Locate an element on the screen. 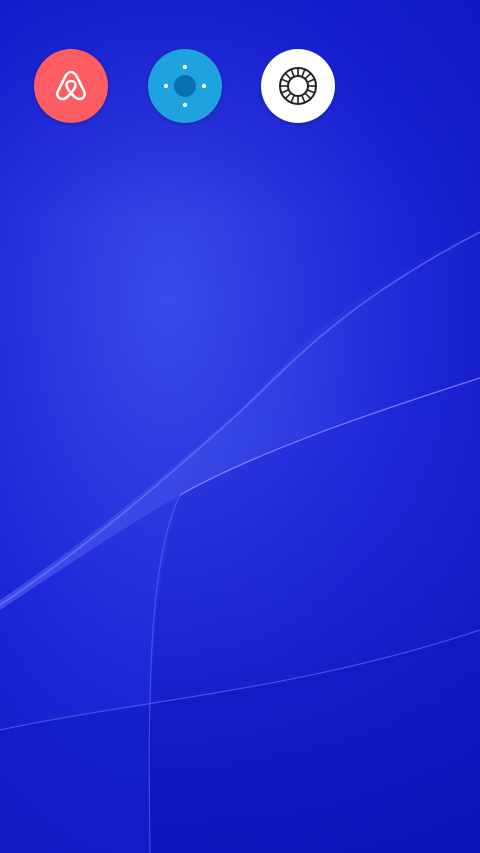 The height and width of the screenshot is (853, 480). remote-app-icon is located at coordinates (185, 86).